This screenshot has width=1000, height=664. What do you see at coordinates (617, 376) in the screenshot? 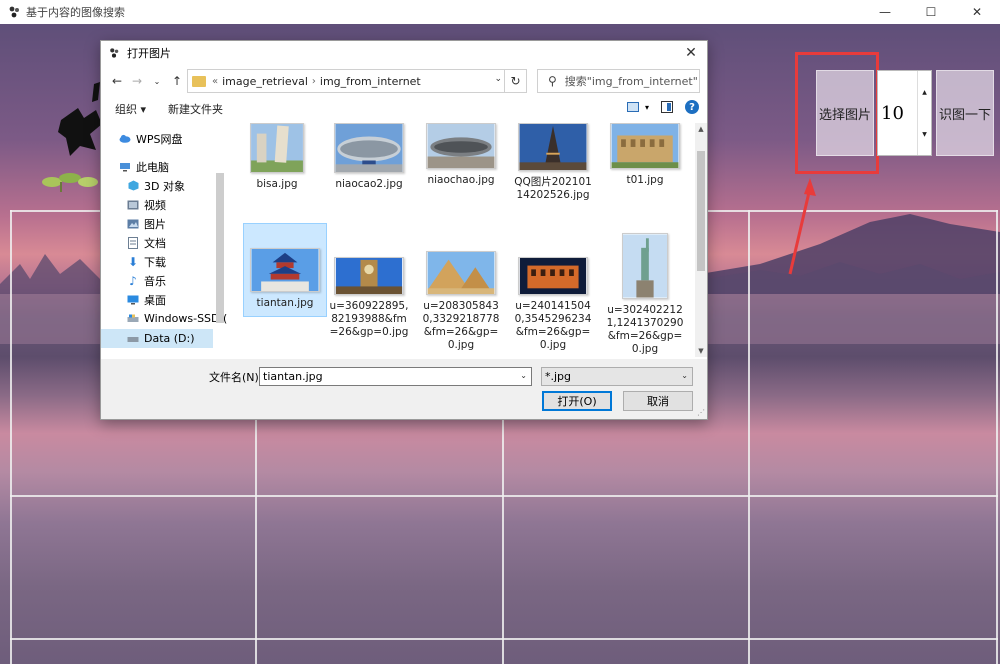
I see `file-type-filter: *.jpg ⌄` at bounding box center [617, 376].